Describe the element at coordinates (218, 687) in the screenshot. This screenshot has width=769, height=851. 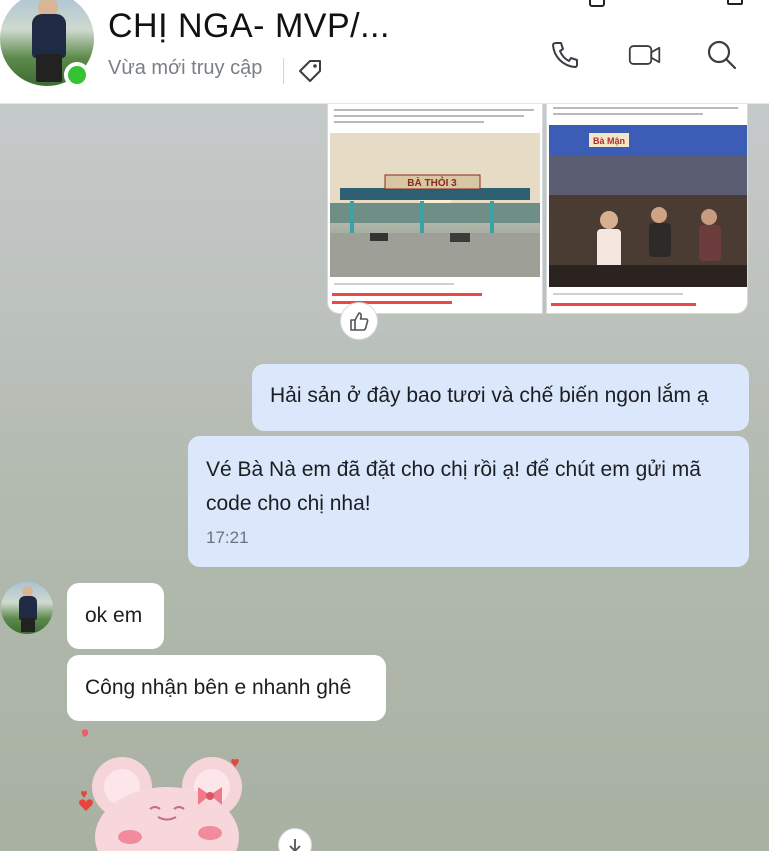
I see `message-text: Công nhận bên e nhanh ghê` at that location.